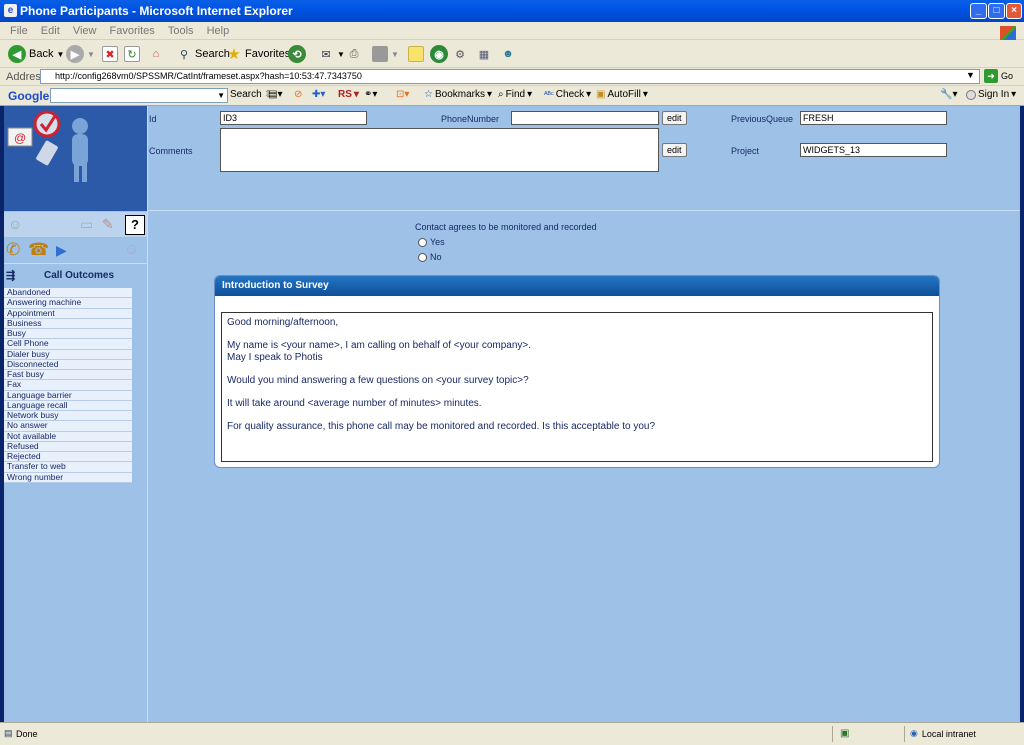  Describe the element at coordinates (68, 477) in the screenshot. I see `outcome-item: Wrong number` at that location.